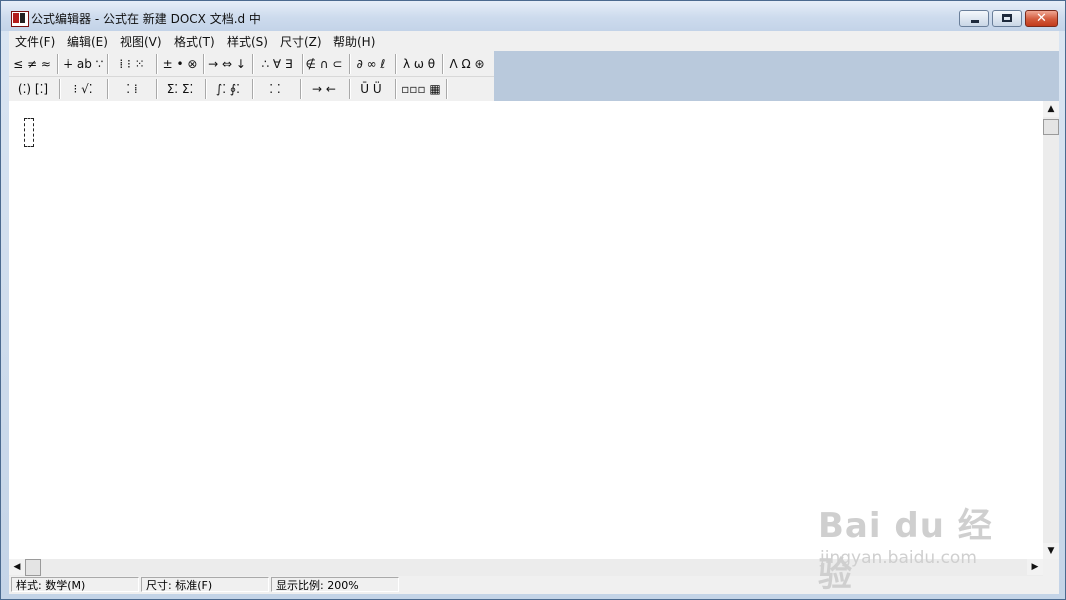 The height and width of the screenshot is (600, 1066). Describe the element at coordinates (33, 89) in the screenshot. I see `palette-fences-button: (⁚) [⁚]` at that location.